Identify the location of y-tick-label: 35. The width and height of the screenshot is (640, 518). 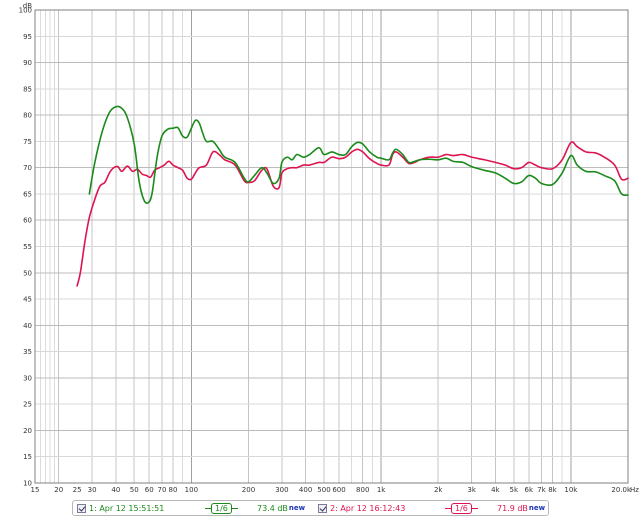
(27, 352).